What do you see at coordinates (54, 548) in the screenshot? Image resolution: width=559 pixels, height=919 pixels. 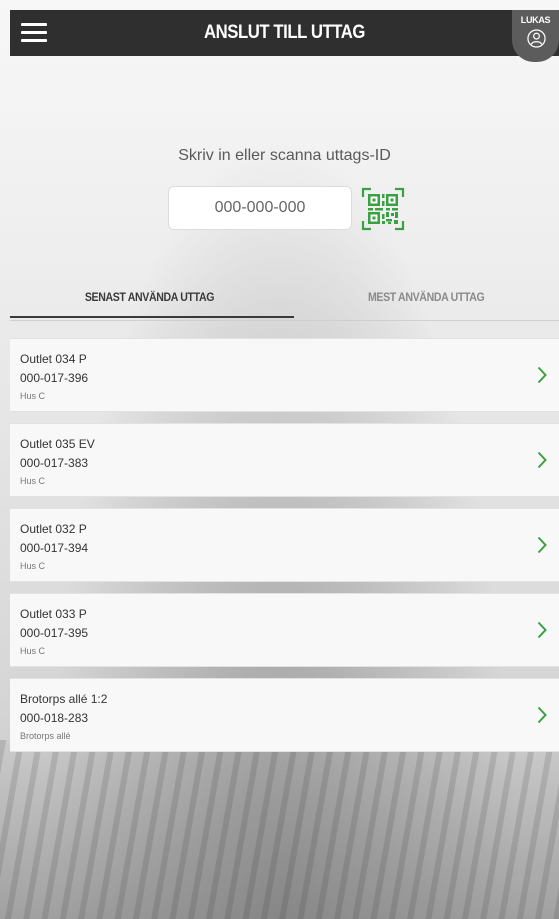 I see `outlet-id: 000-017-394` at bounding box center [54, 548].